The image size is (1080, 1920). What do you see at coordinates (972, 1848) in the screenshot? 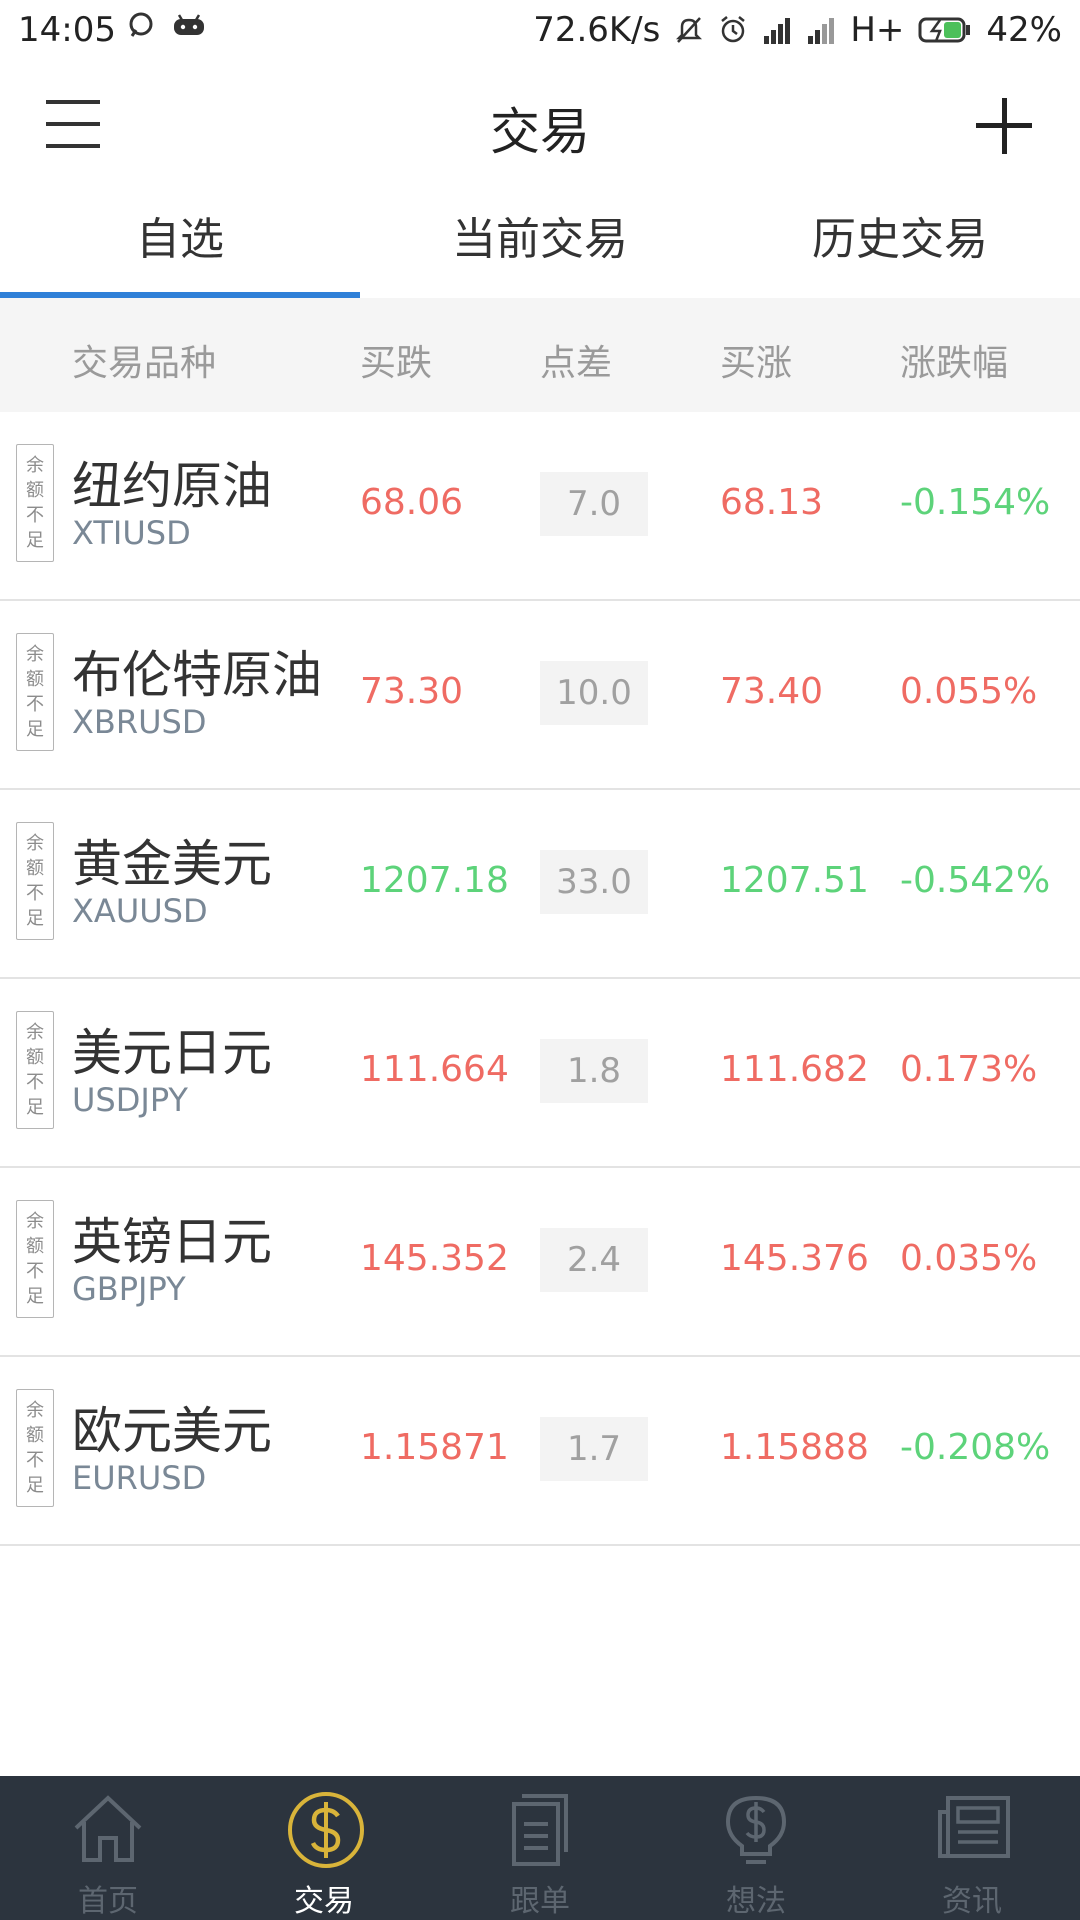
I see `nav-news: 资讯` at bounding box center [972, 1848].